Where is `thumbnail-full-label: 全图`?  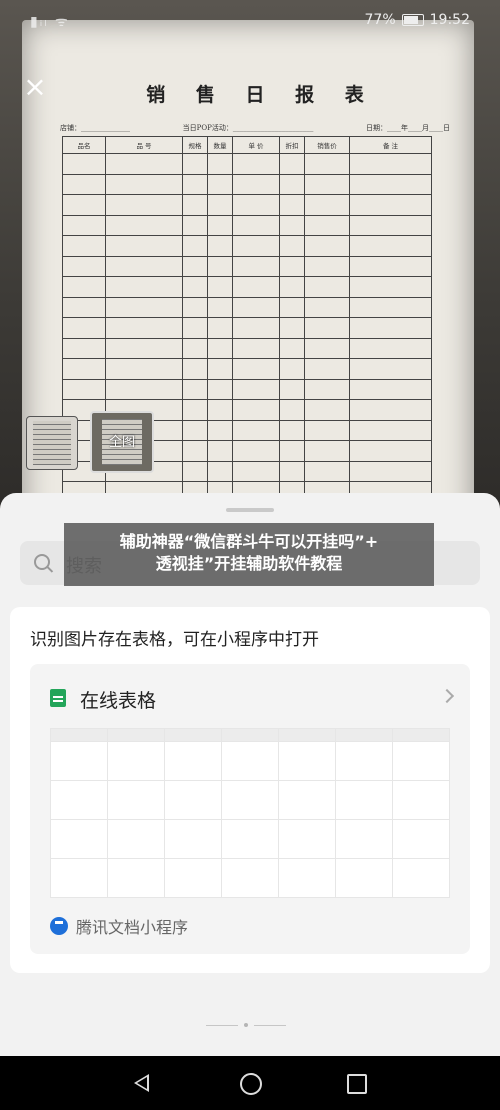 thumbnail-full-label: 全图 is located at coordinates (121, 442).